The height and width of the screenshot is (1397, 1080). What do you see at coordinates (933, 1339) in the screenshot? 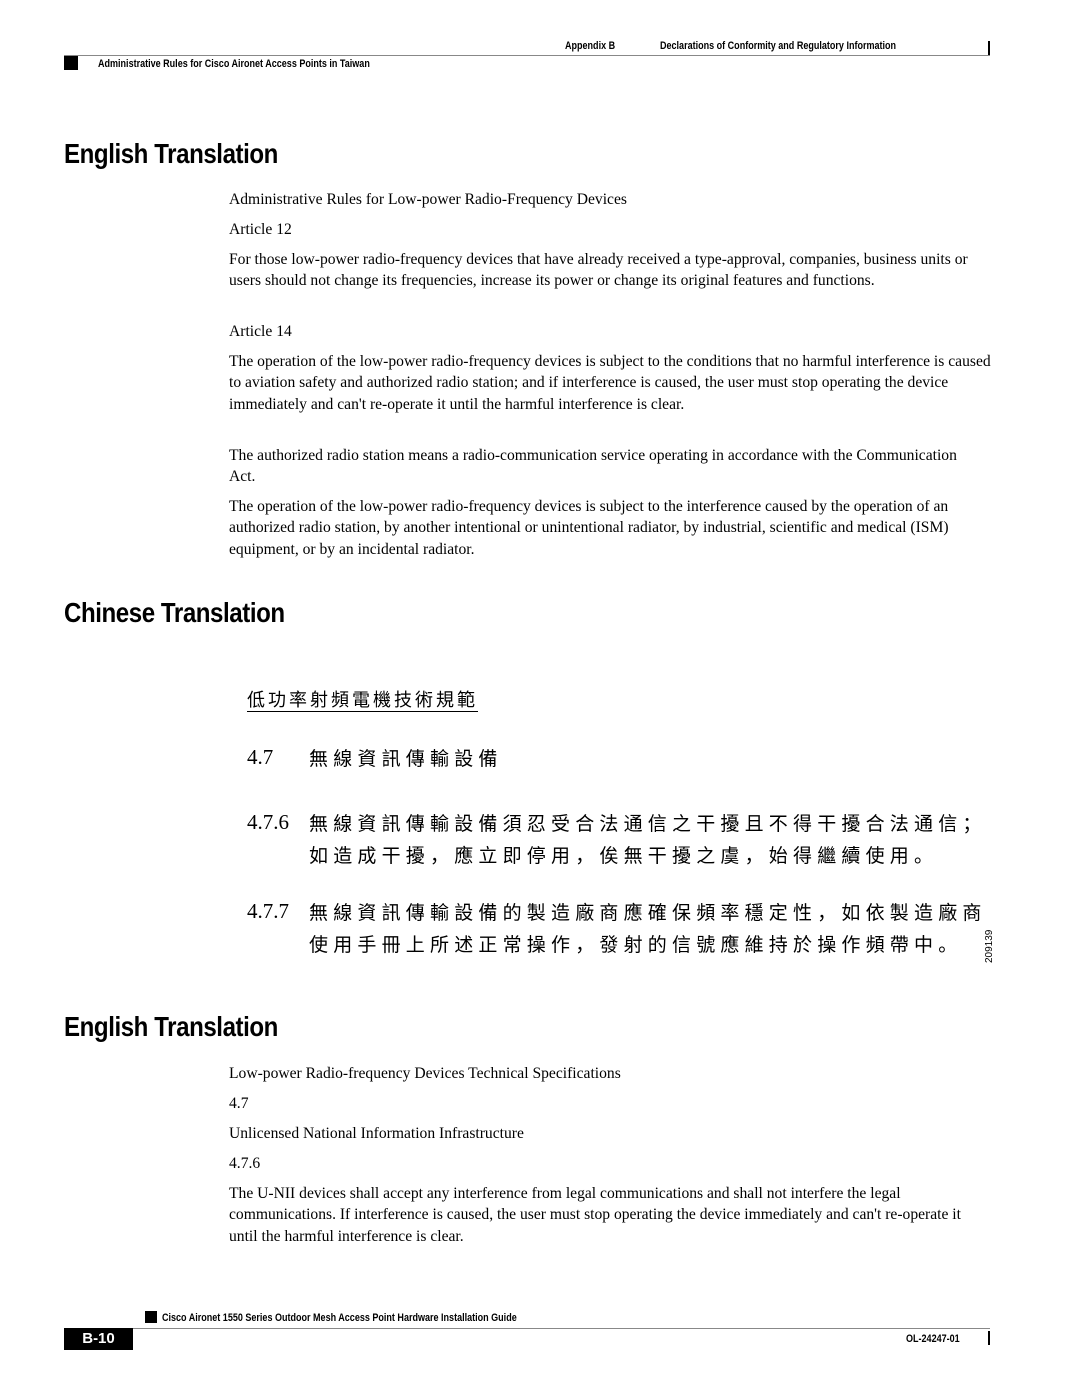
I see `footer-doc-number: OL-24247-01` at bounding box center [933, 1339].